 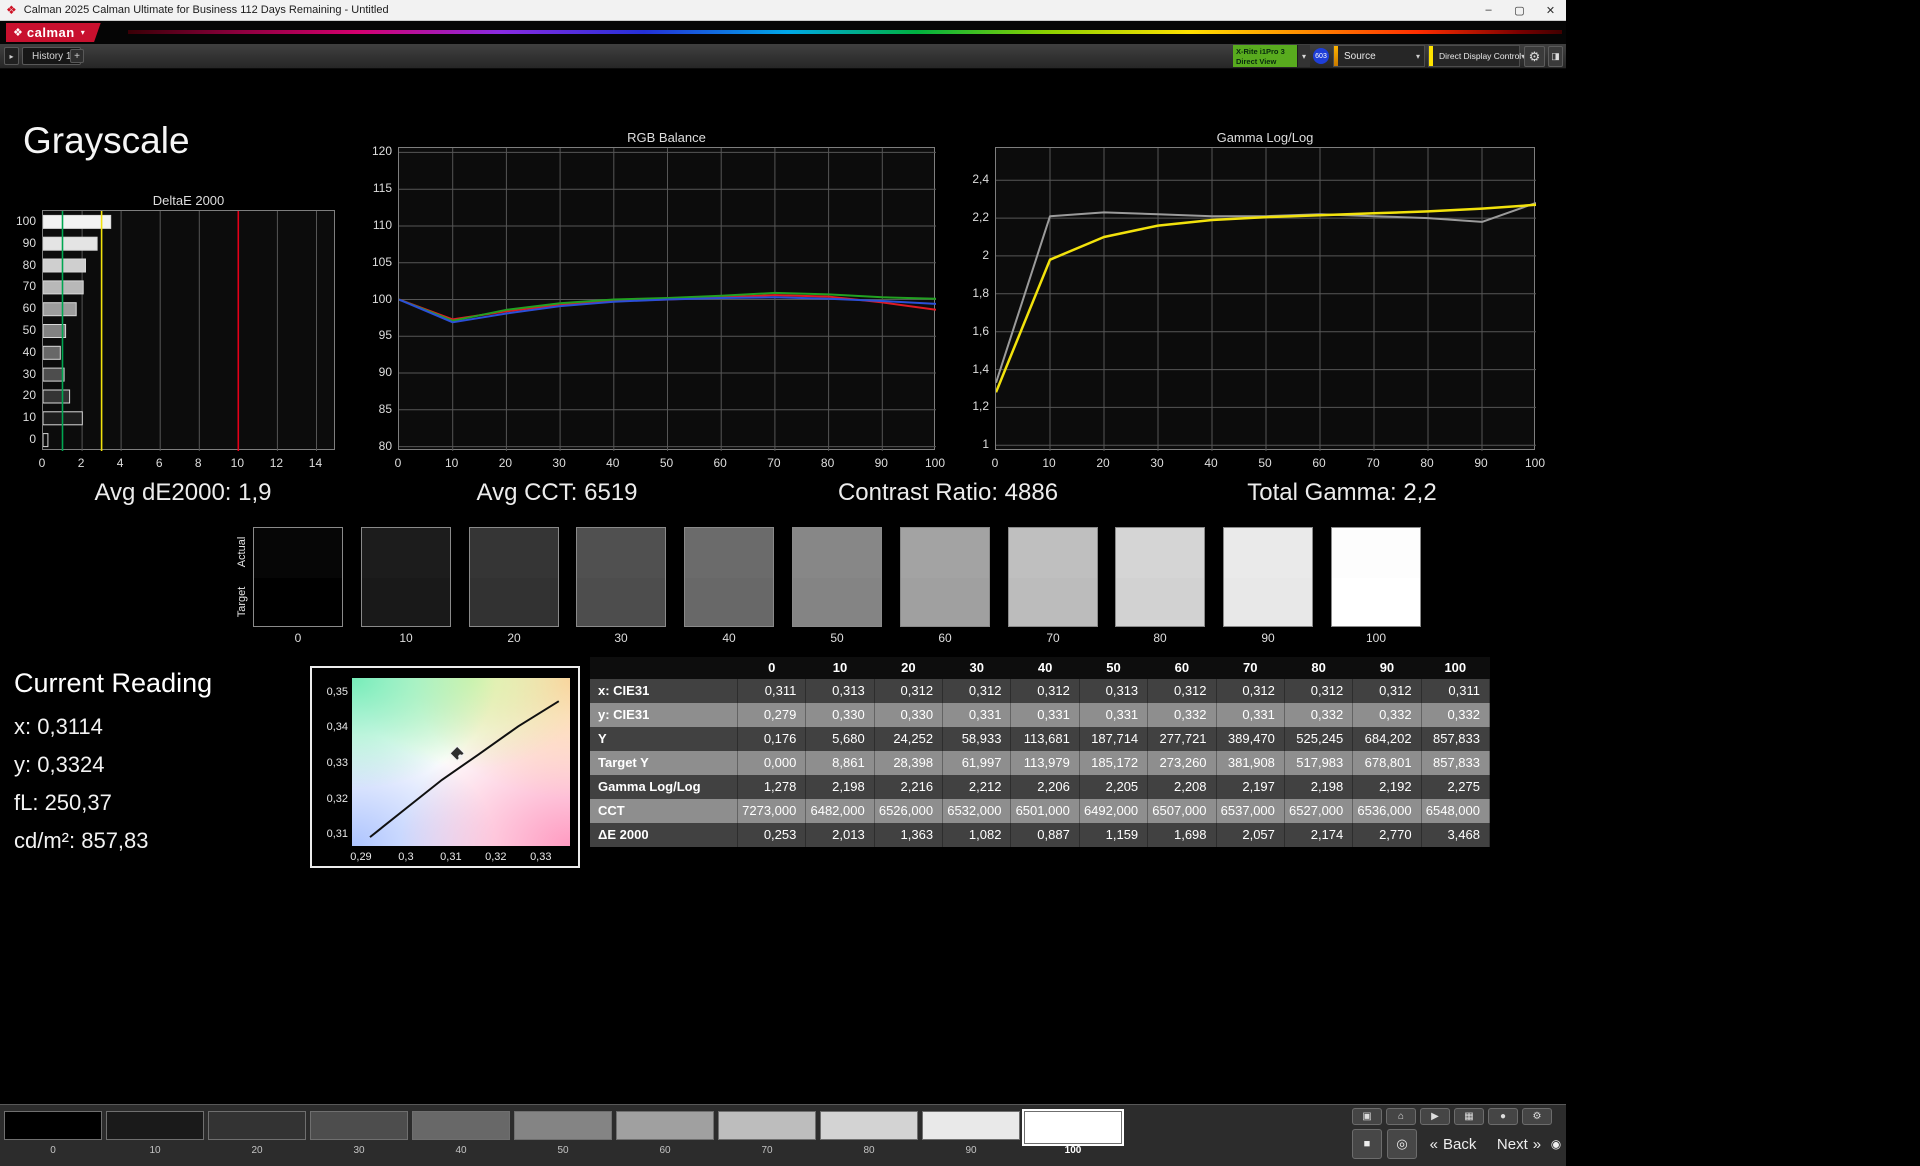 I want to click on screen-icon: ▣, so click(x=1367, y=1116).